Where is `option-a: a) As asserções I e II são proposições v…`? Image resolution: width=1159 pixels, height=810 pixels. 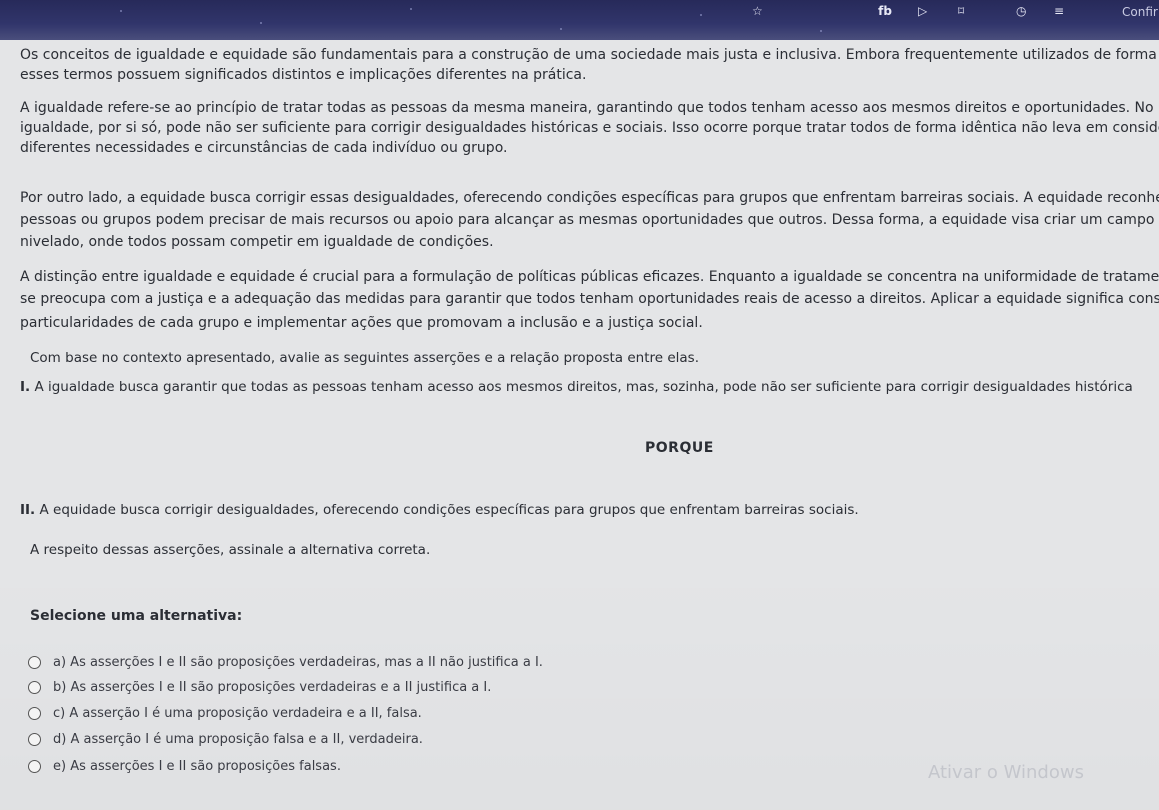 option-a: a) As asserções I e II são proposições v… is located at coordinates (285, 662).